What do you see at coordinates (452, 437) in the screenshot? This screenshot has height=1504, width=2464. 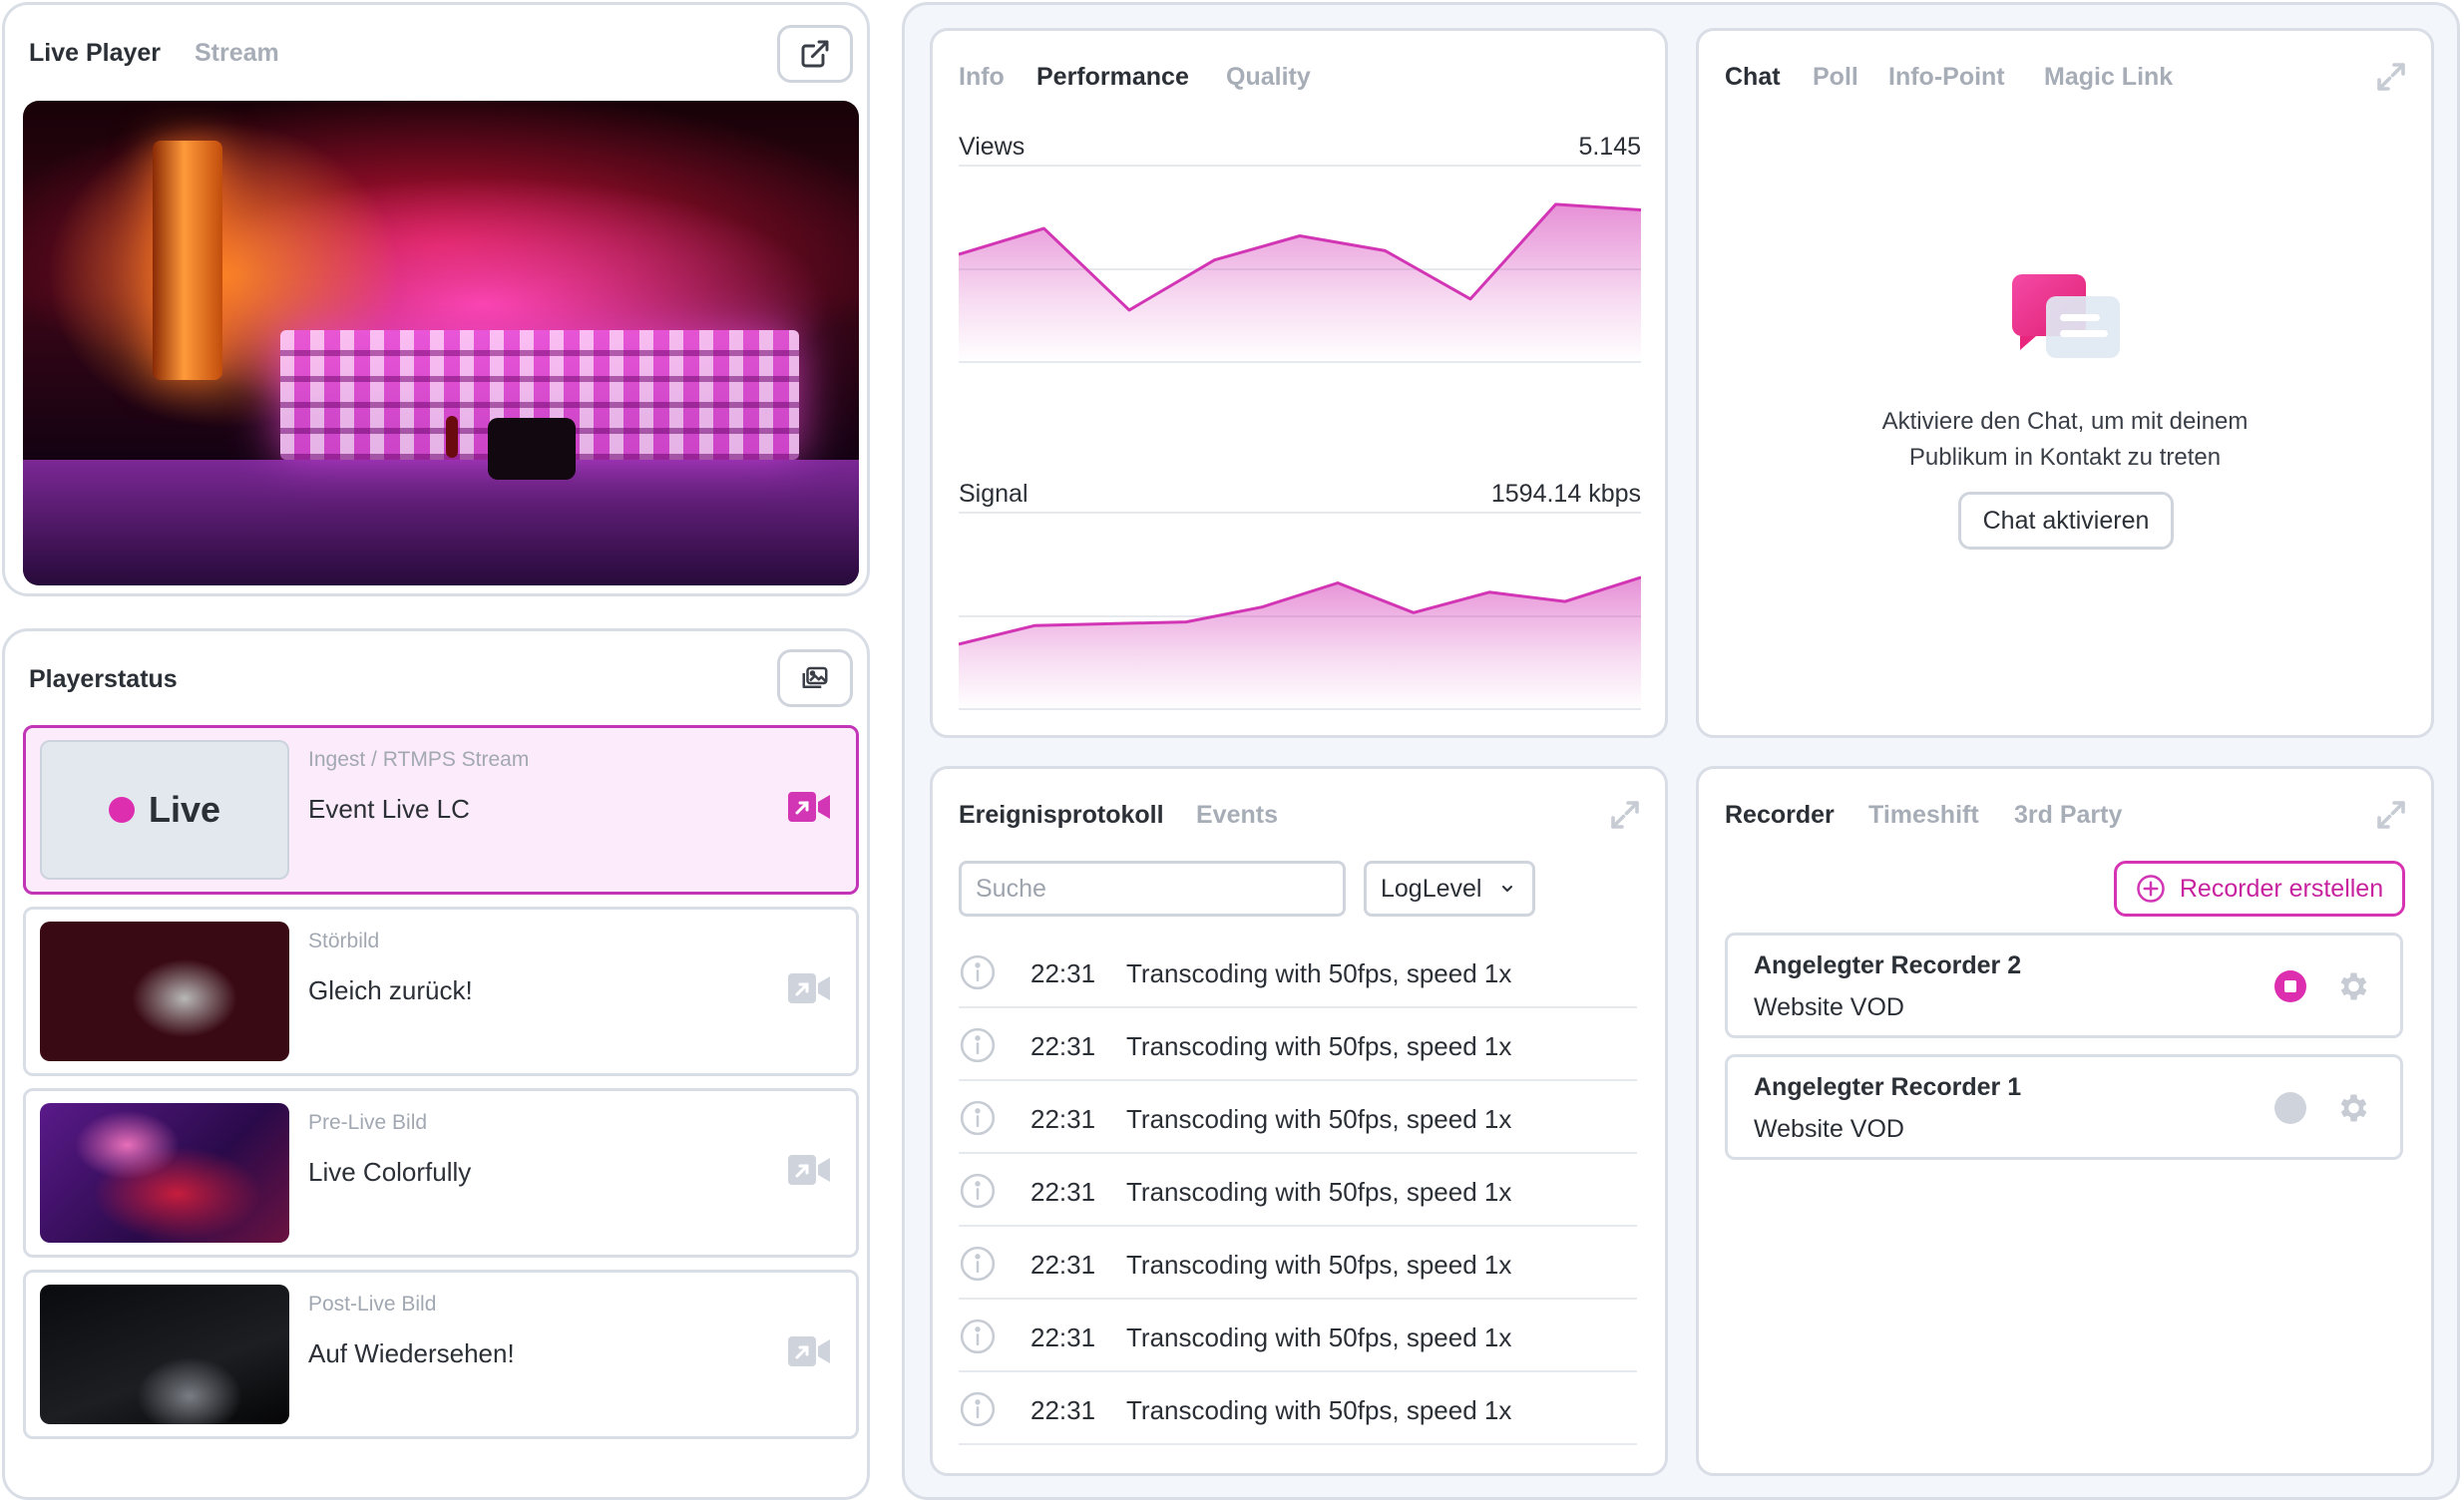 I see `video-scene-person` at bounding box center [452, 437].